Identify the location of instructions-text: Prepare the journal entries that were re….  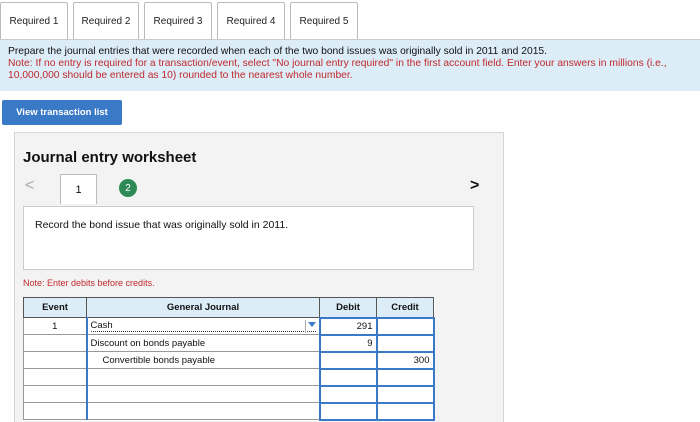
(278, 51).